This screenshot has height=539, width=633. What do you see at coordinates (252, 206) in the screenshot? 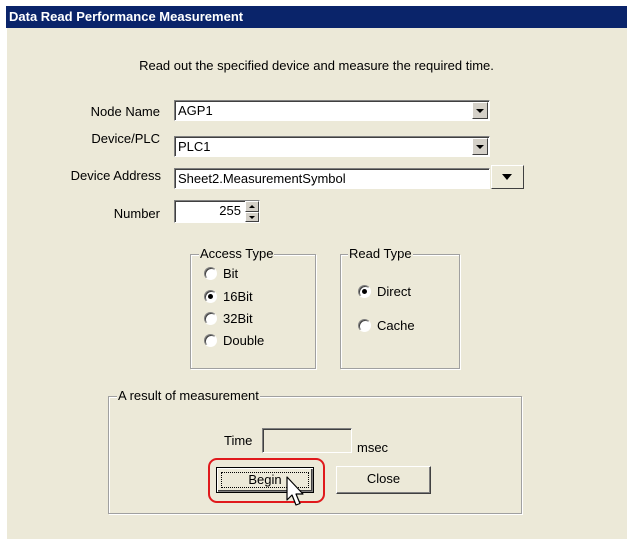
I see `spin-up-icon` at bounding box center [252, 206].